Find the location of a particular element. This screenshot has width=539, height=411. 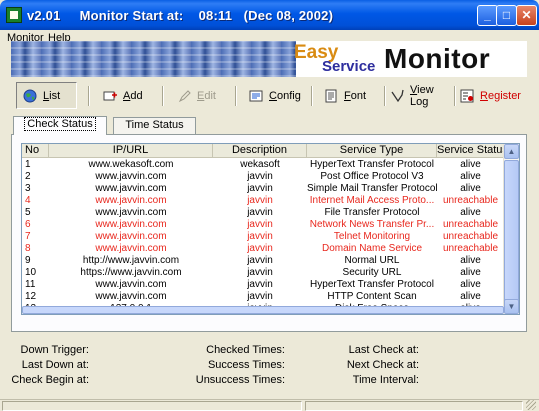

tab-check-status-label: Check Status is located at coordinates (60, 124).